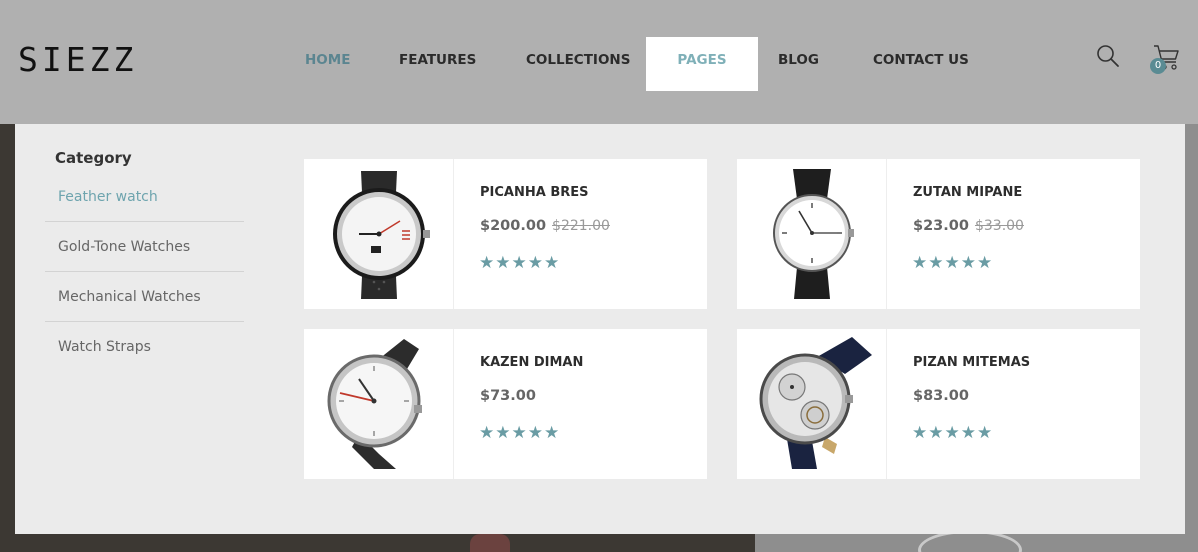 The height and width of the screenshot is (552, 1198). I want to click on nav-pages: PAGES, so click(702, 64).